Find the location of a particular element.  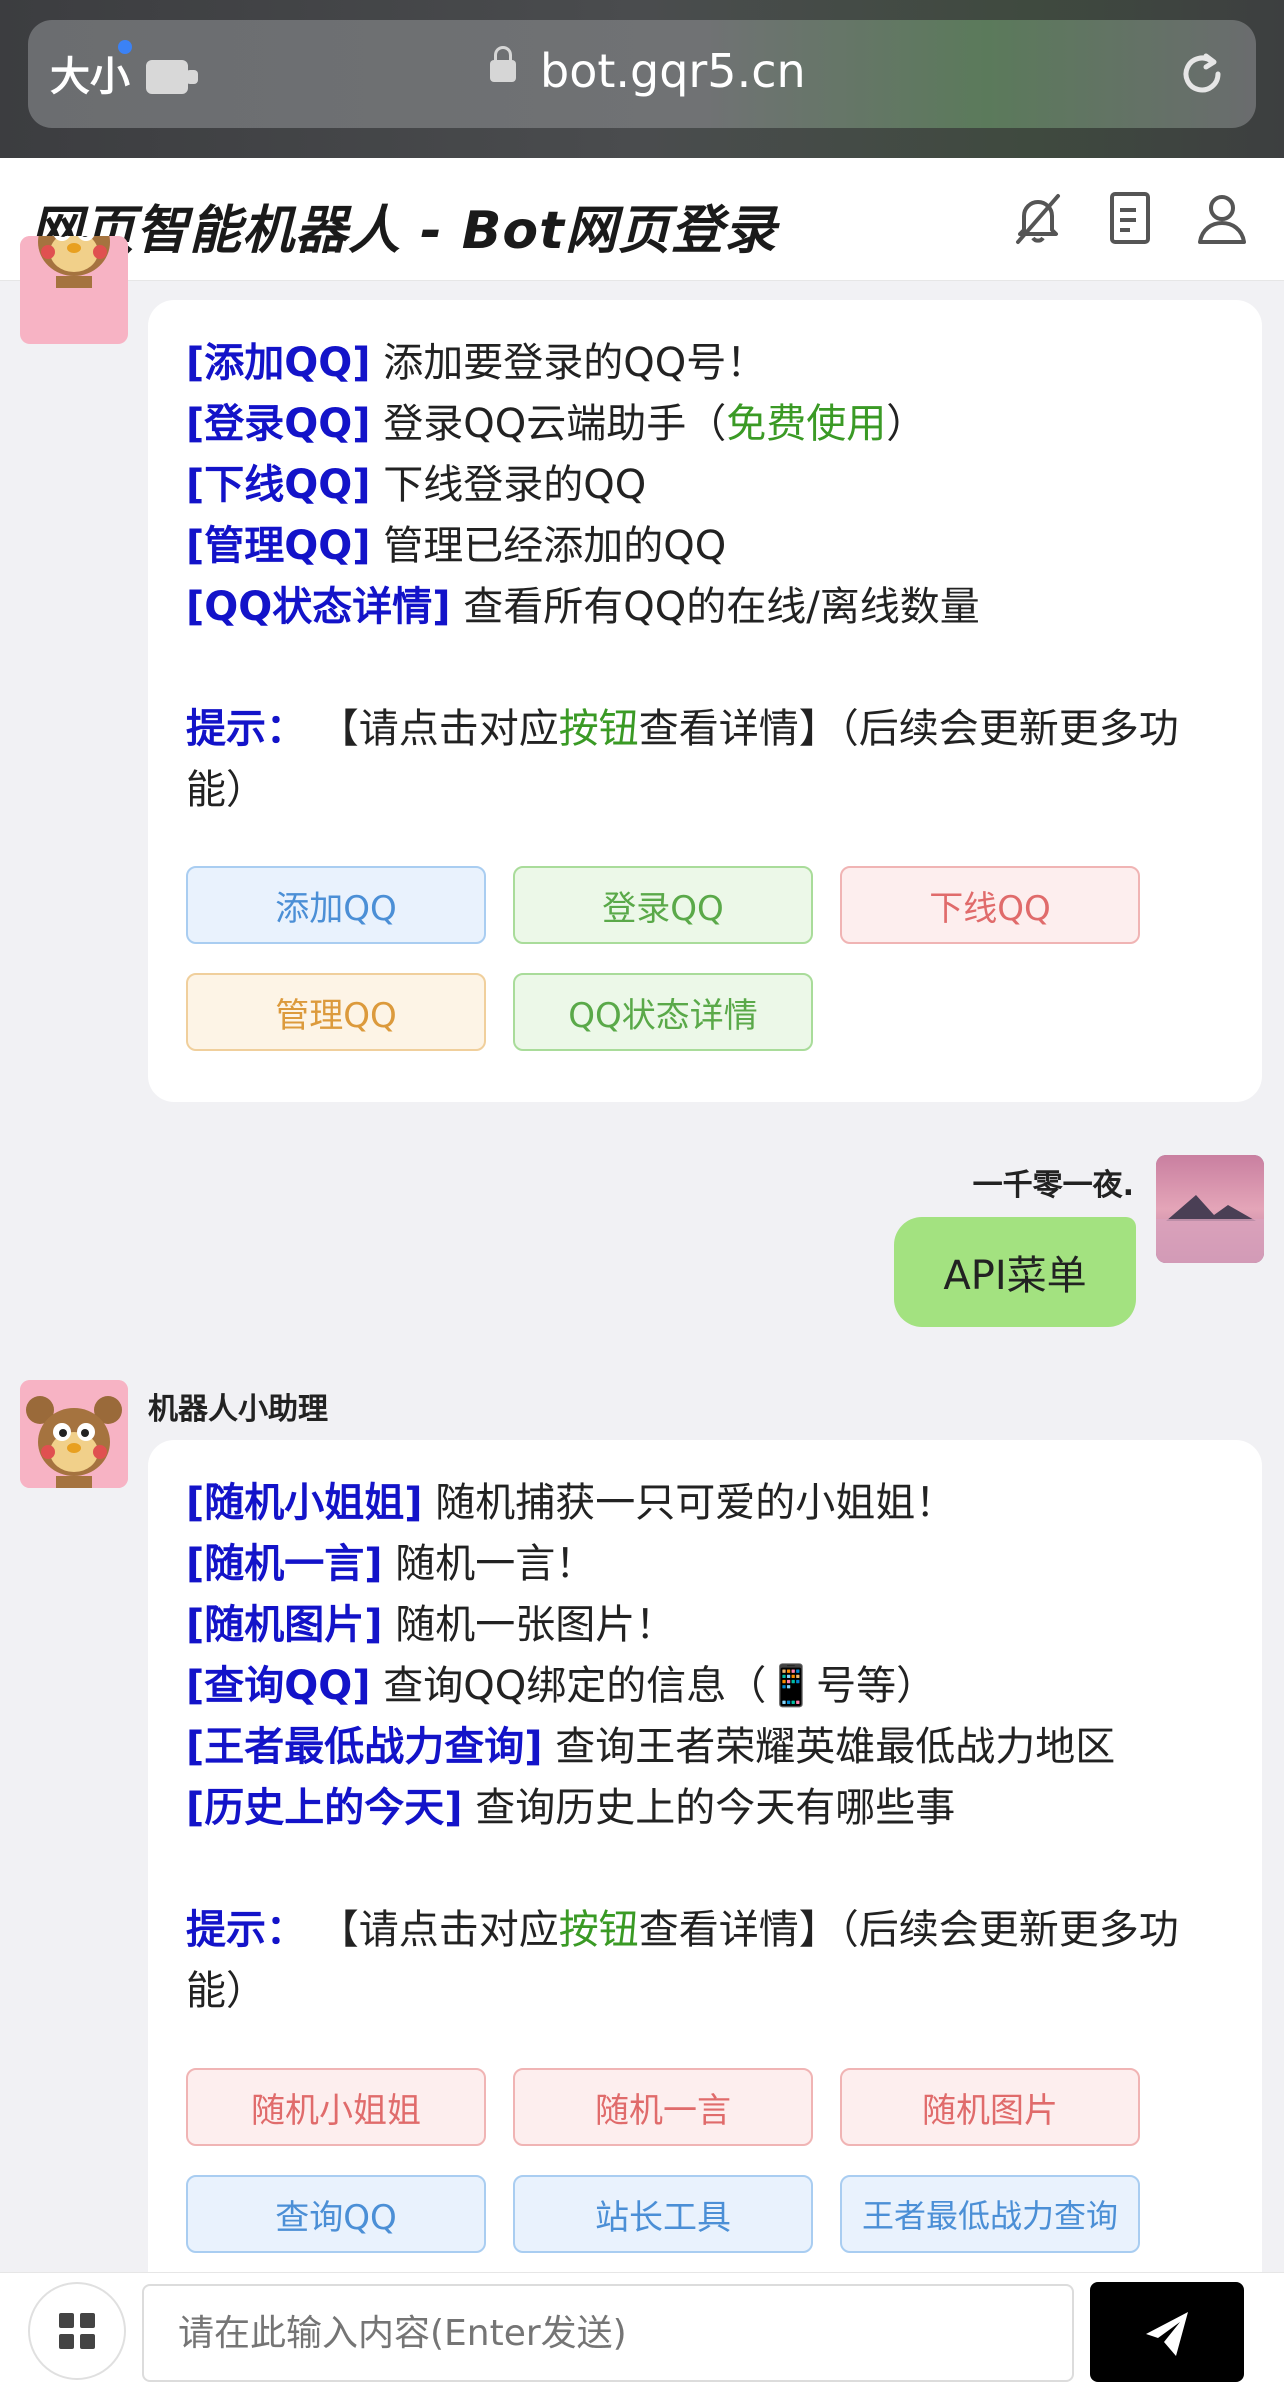

logout-qq-button: 下线QQ is located at coordinates (990, 905).